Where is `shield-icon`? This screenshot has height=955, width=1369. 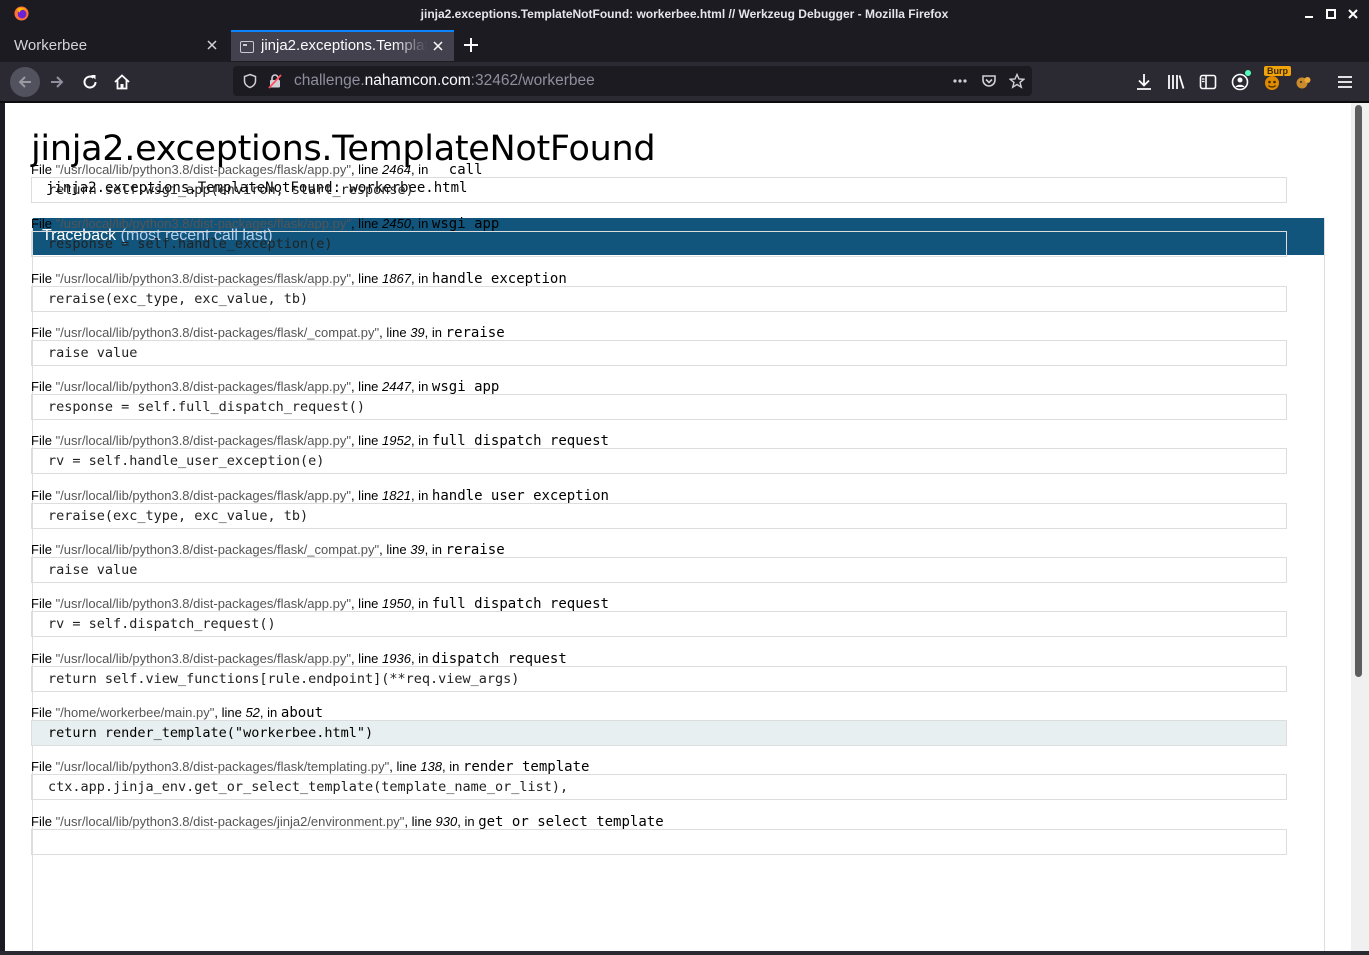
shield-icon is located at coordinates (250, 81).